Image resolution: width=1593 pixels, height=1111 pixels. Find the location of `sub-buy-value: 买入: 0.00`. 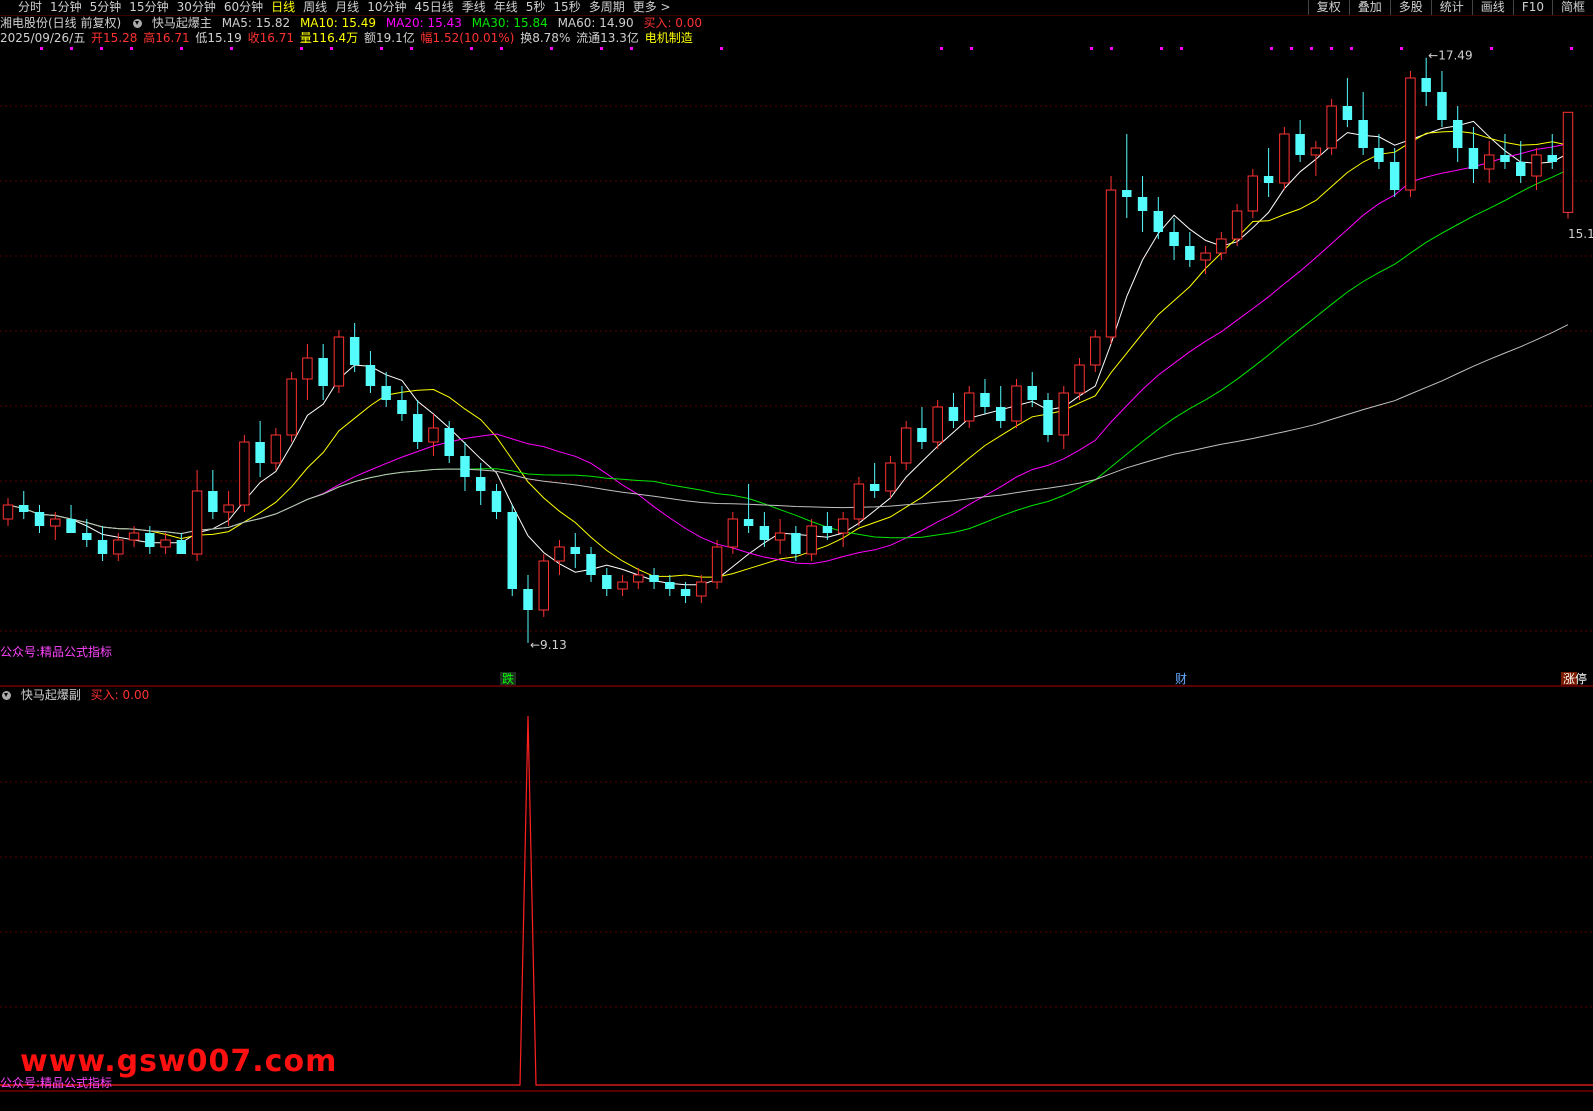

sub-buy-value: 买入: 0.00 is located at coordinates (120, 695).